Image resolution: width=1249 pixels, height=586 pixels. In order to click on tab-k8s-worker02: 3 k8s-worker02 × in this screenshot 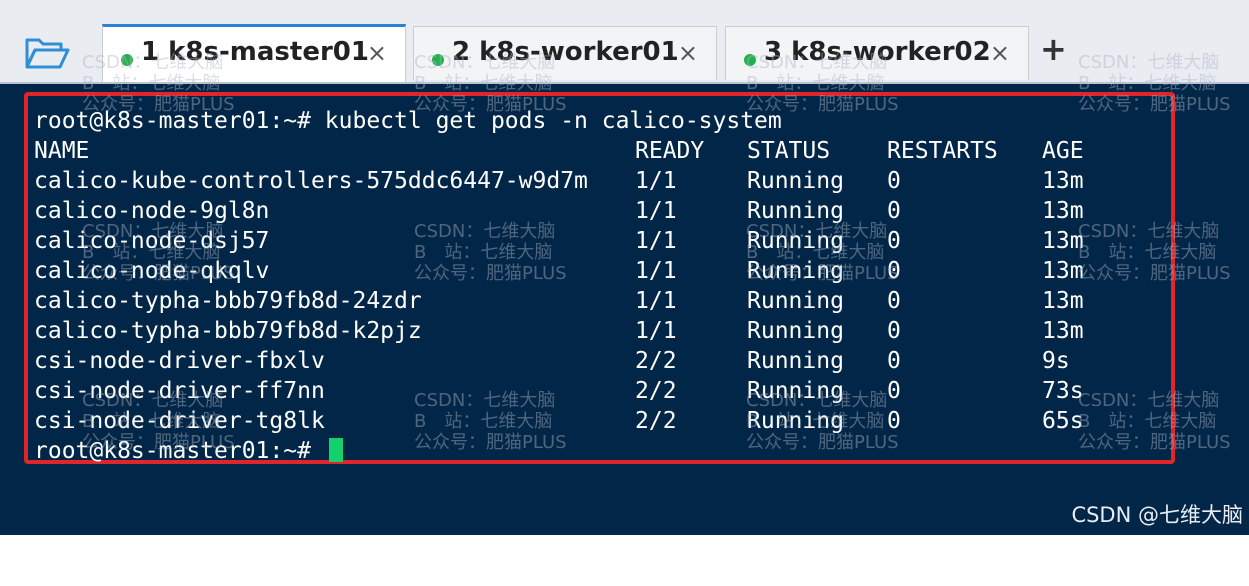, I will do `click(877, 53)`.